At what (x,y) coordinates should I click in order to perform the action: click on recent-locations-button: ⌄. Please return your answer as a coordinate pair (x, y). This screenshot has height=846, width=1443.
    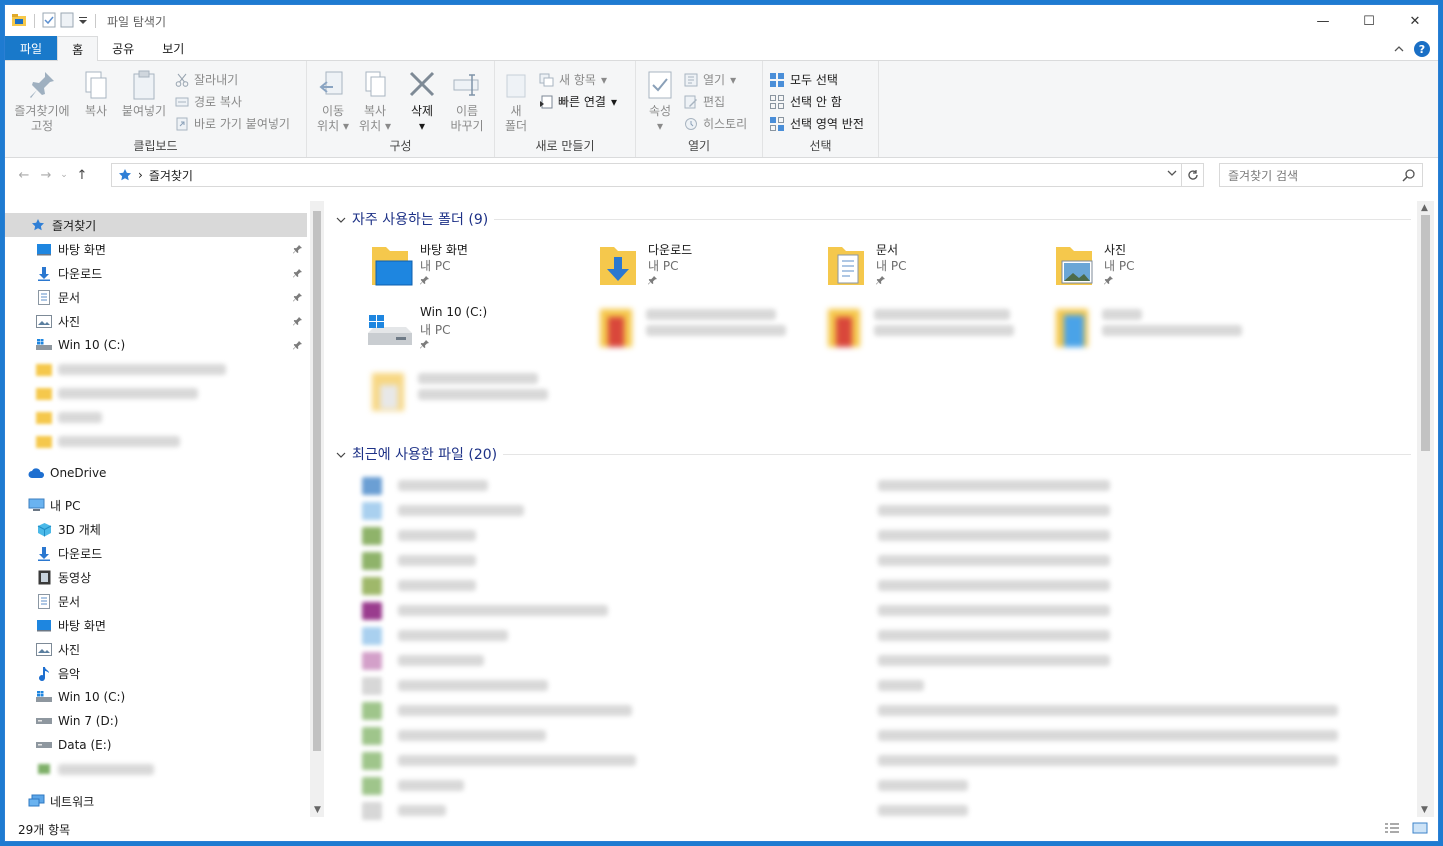
    Looking at the image, I should click on (64, 175).